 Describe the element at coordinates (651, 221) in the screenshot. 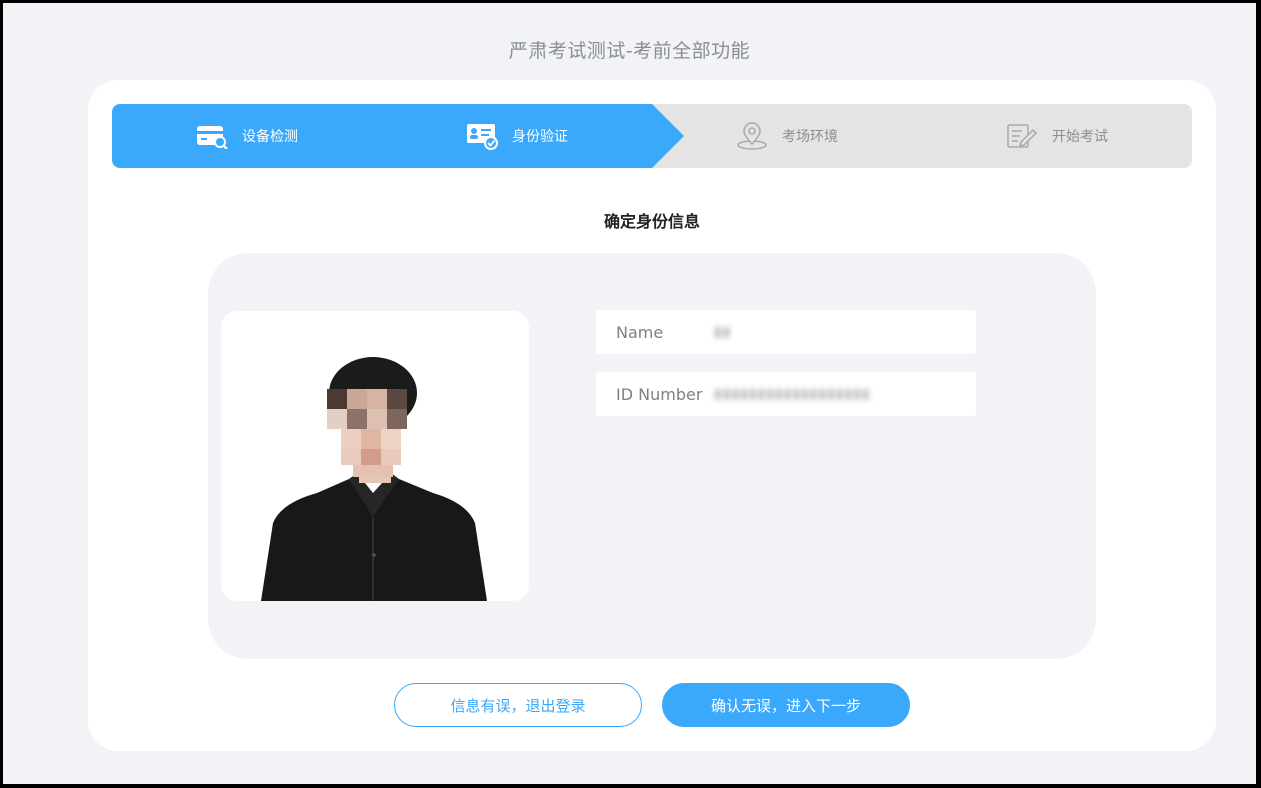

I see `identity-section-title: 确定身份信息` at that location.